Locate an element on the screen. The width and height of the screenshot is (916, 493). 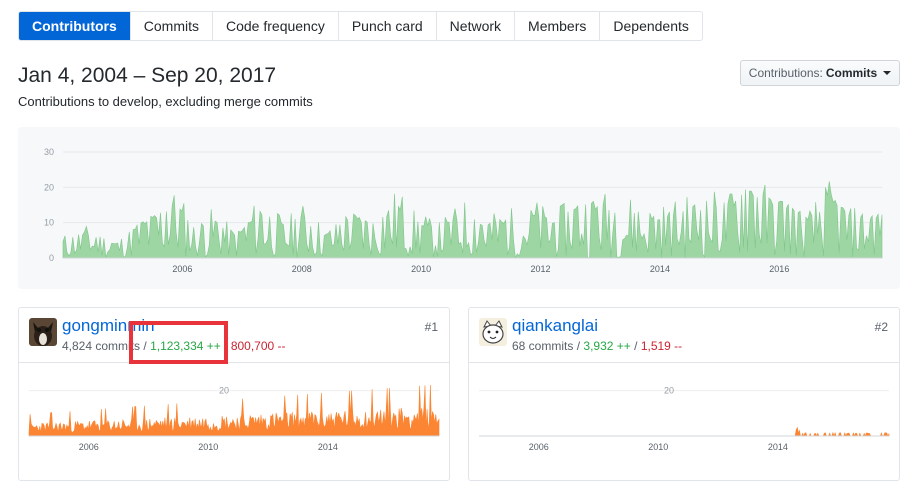
tab-punch-card: Punch card is located at coordinates (386, 26).